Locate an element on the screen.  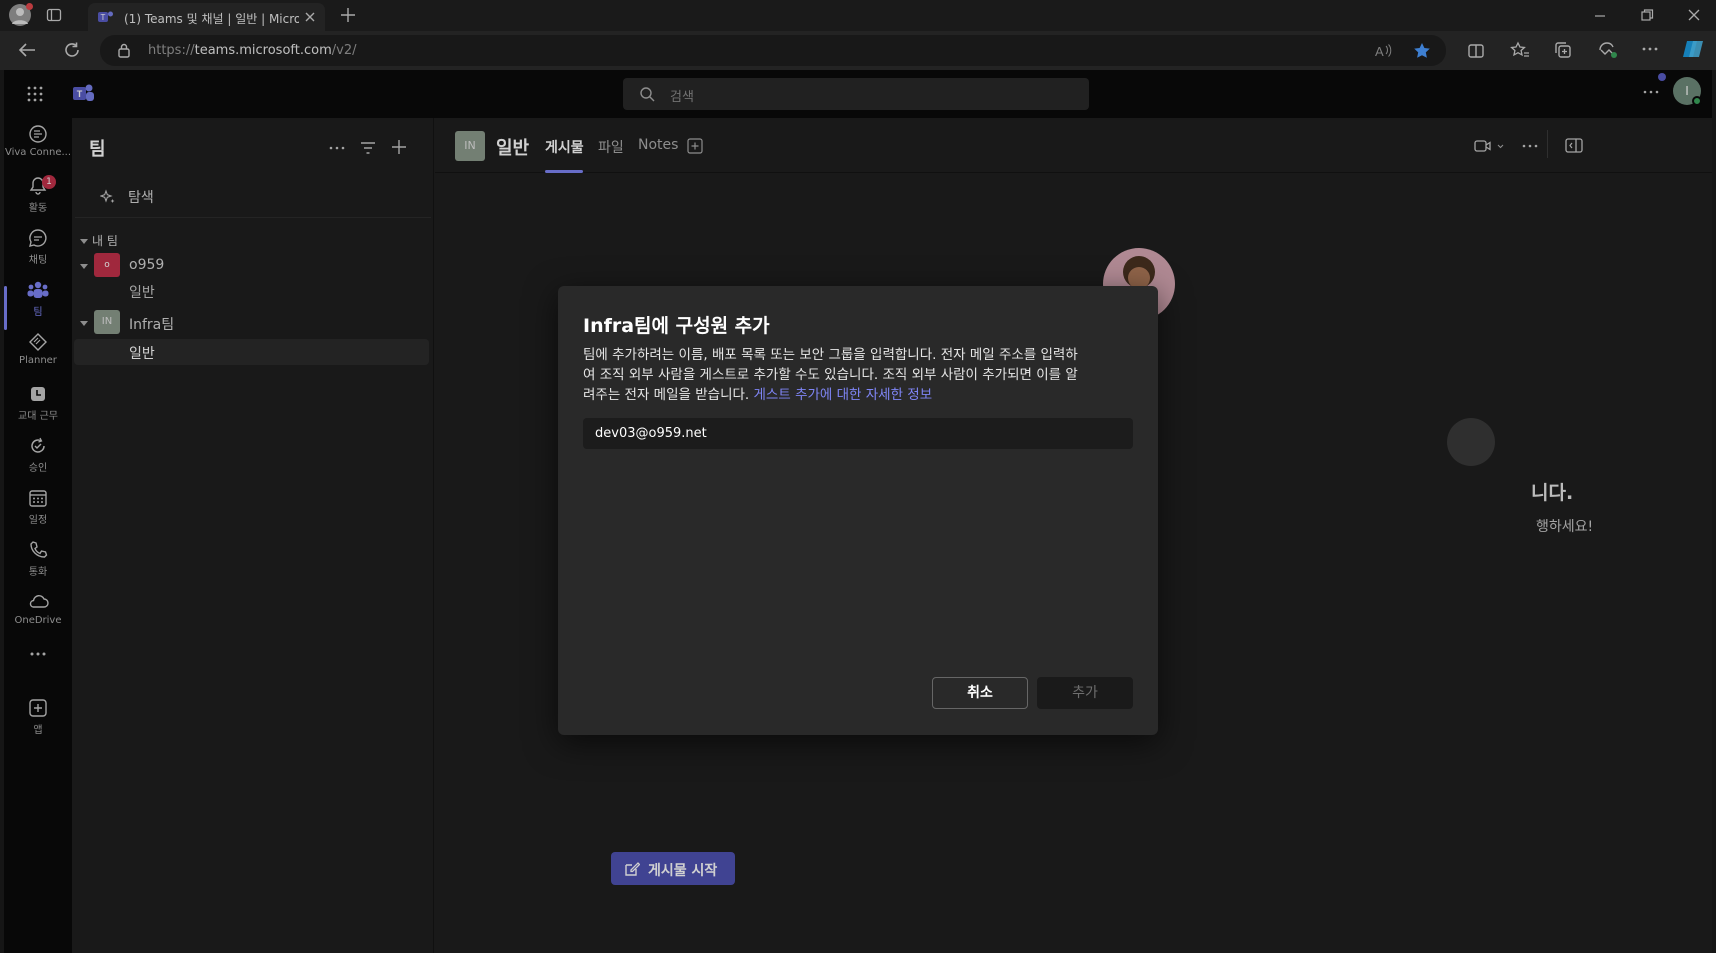
team-row-o959: o o959 is located at coordinates (254, 265).